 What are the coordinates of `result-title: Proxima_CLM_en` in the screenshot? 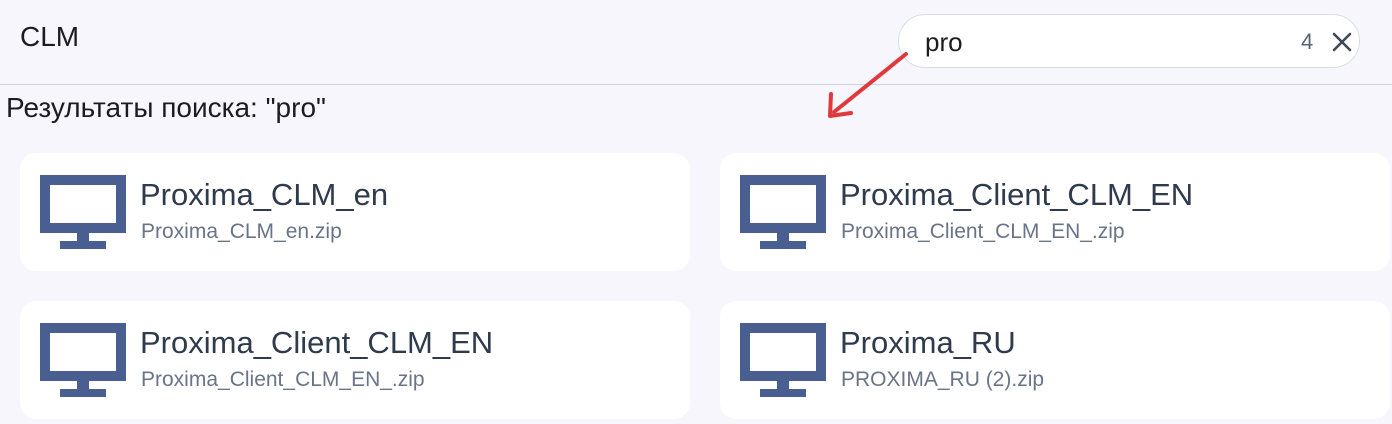 It's located at (264, 194).